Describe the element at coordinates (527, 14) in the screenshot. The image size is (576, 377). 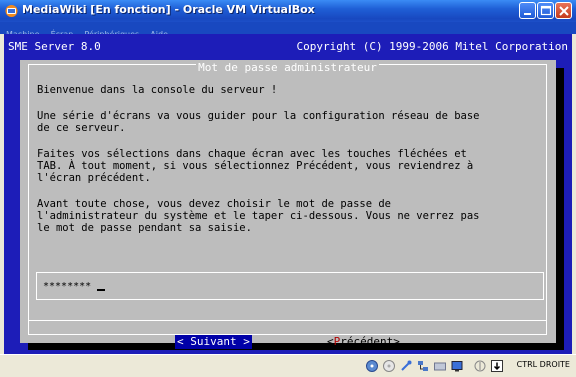
I see `minimize-icon` at that location.